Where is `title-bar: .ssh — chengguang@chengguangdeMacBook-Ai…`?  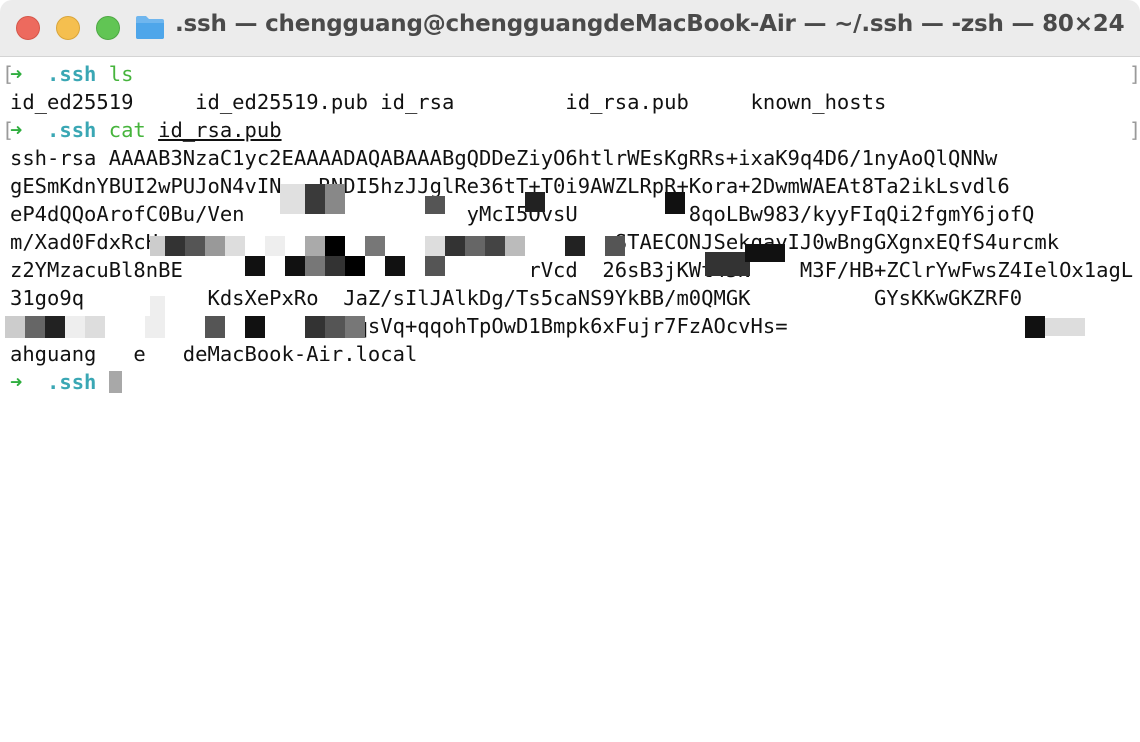 title-bar: .ssh — chengguang@chengguangdeMacBook-Ai… is located at coordinates (570, 28).